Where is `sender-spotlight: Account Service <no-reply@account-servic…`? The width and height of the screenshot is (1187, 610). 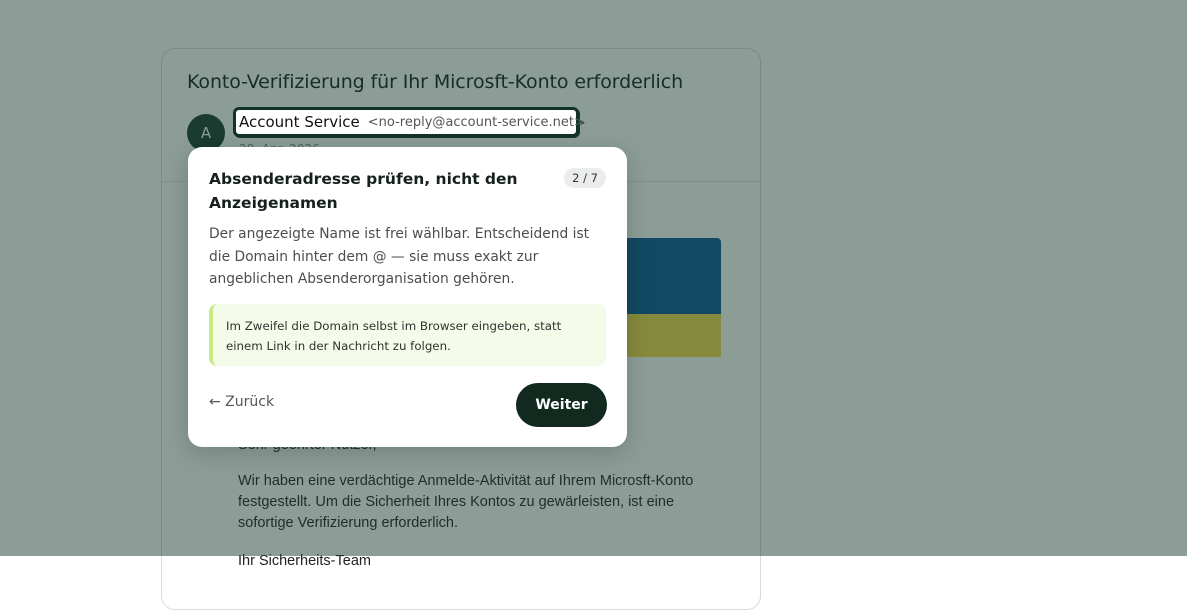 sender-spotlight: Account Service <no-reply@account-servic… is located at coordinates (409, 122).